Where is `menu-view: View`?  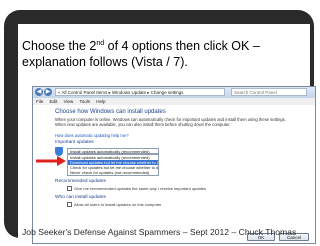
menu-view: View is located at coordinates (69, 101).